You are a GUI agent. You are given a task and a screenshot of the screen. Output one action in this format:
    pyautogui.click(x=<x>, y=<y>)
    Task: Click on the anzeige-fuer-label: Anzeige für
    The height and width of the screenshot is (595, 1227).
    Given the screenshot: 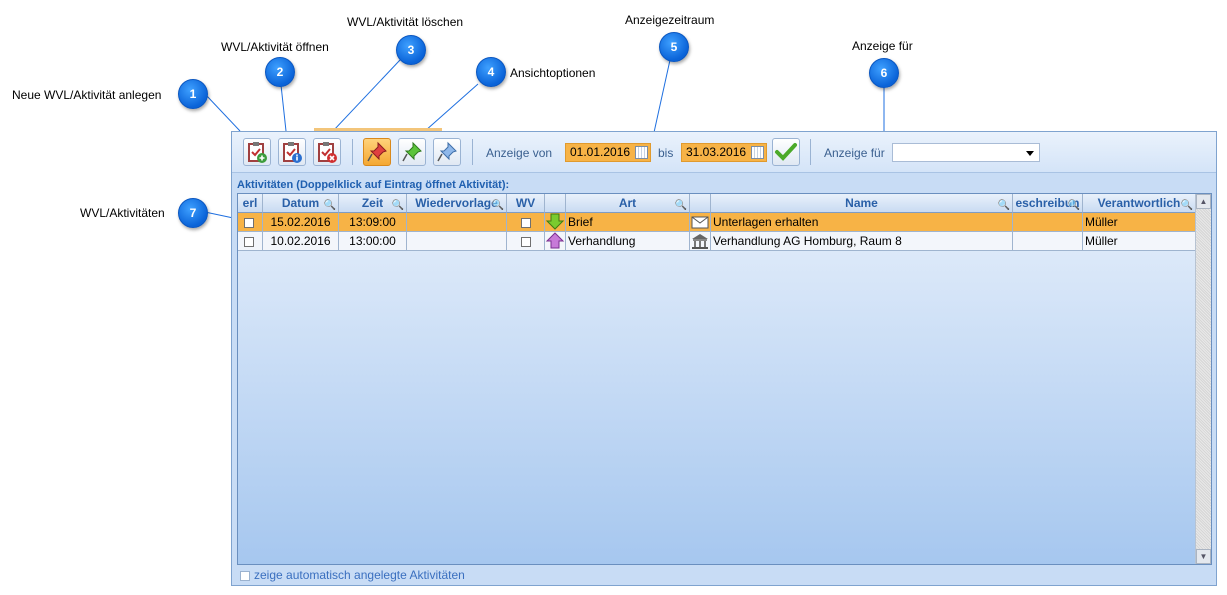 What is the action you would take?
    pyautogui.click(x=854, y=153)
    